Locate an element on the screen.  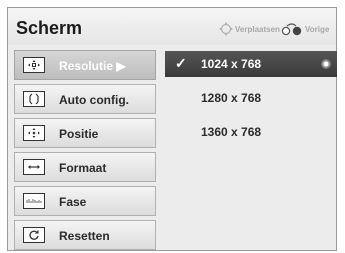
format-icon is located at coordinates (34, 167).